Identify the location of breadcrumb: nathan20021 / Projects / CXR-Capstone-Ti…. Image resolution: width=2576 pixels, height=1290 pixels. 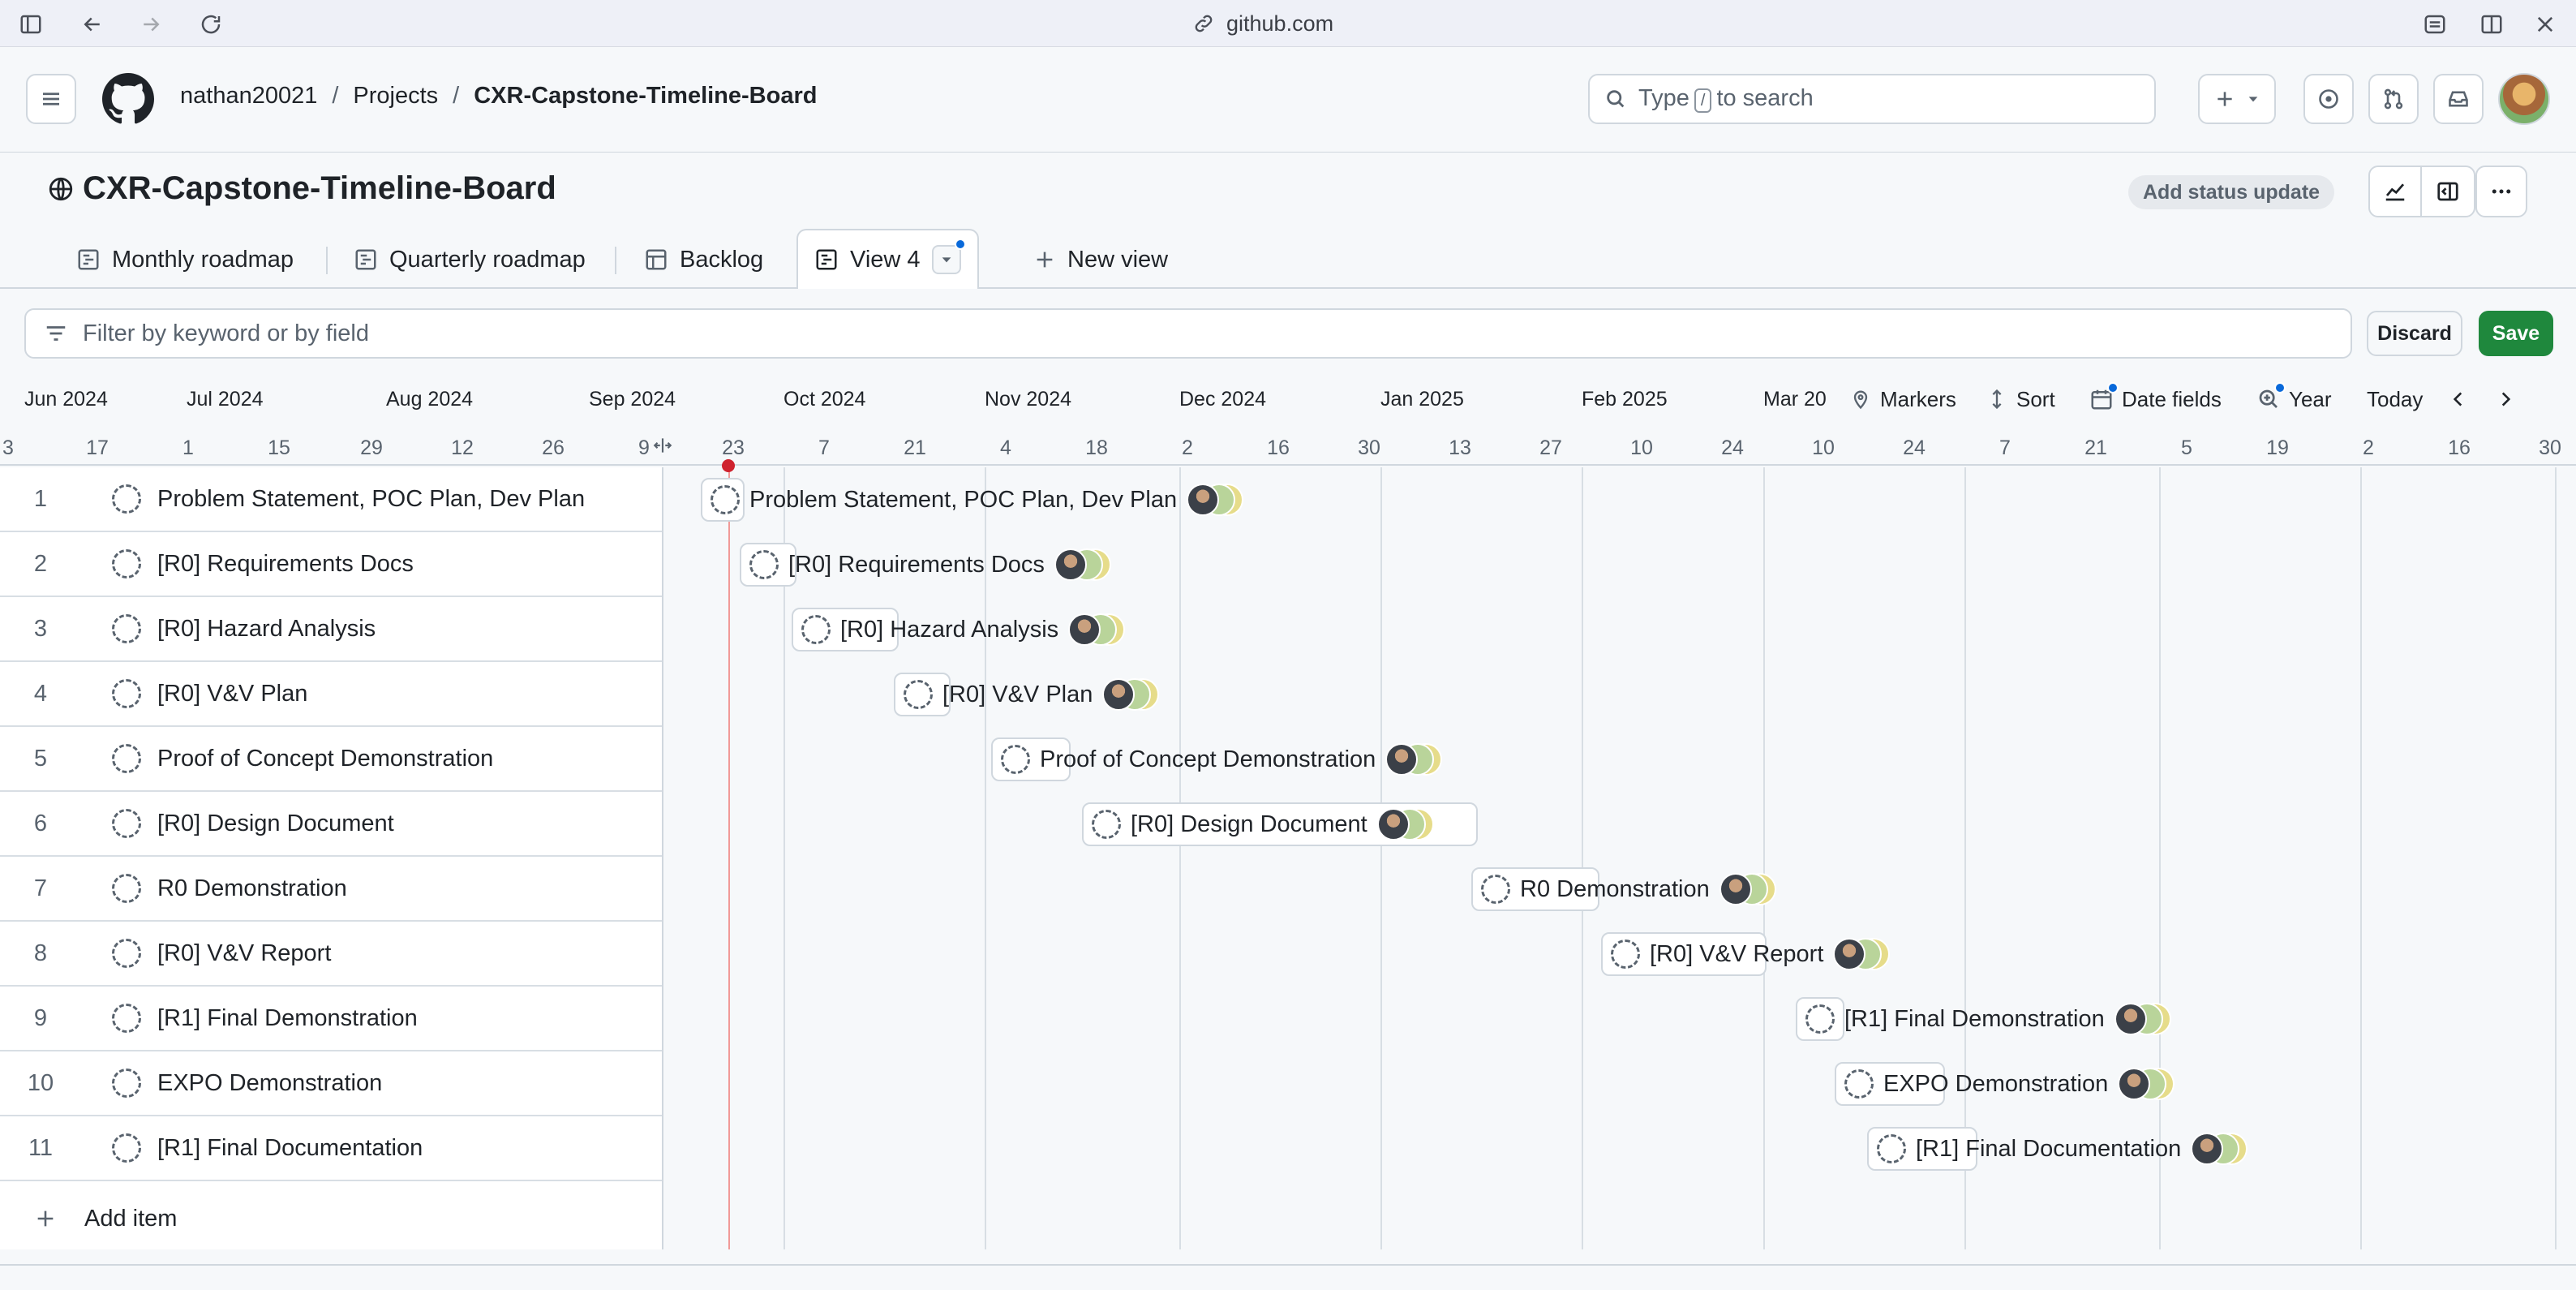
(499, 96).